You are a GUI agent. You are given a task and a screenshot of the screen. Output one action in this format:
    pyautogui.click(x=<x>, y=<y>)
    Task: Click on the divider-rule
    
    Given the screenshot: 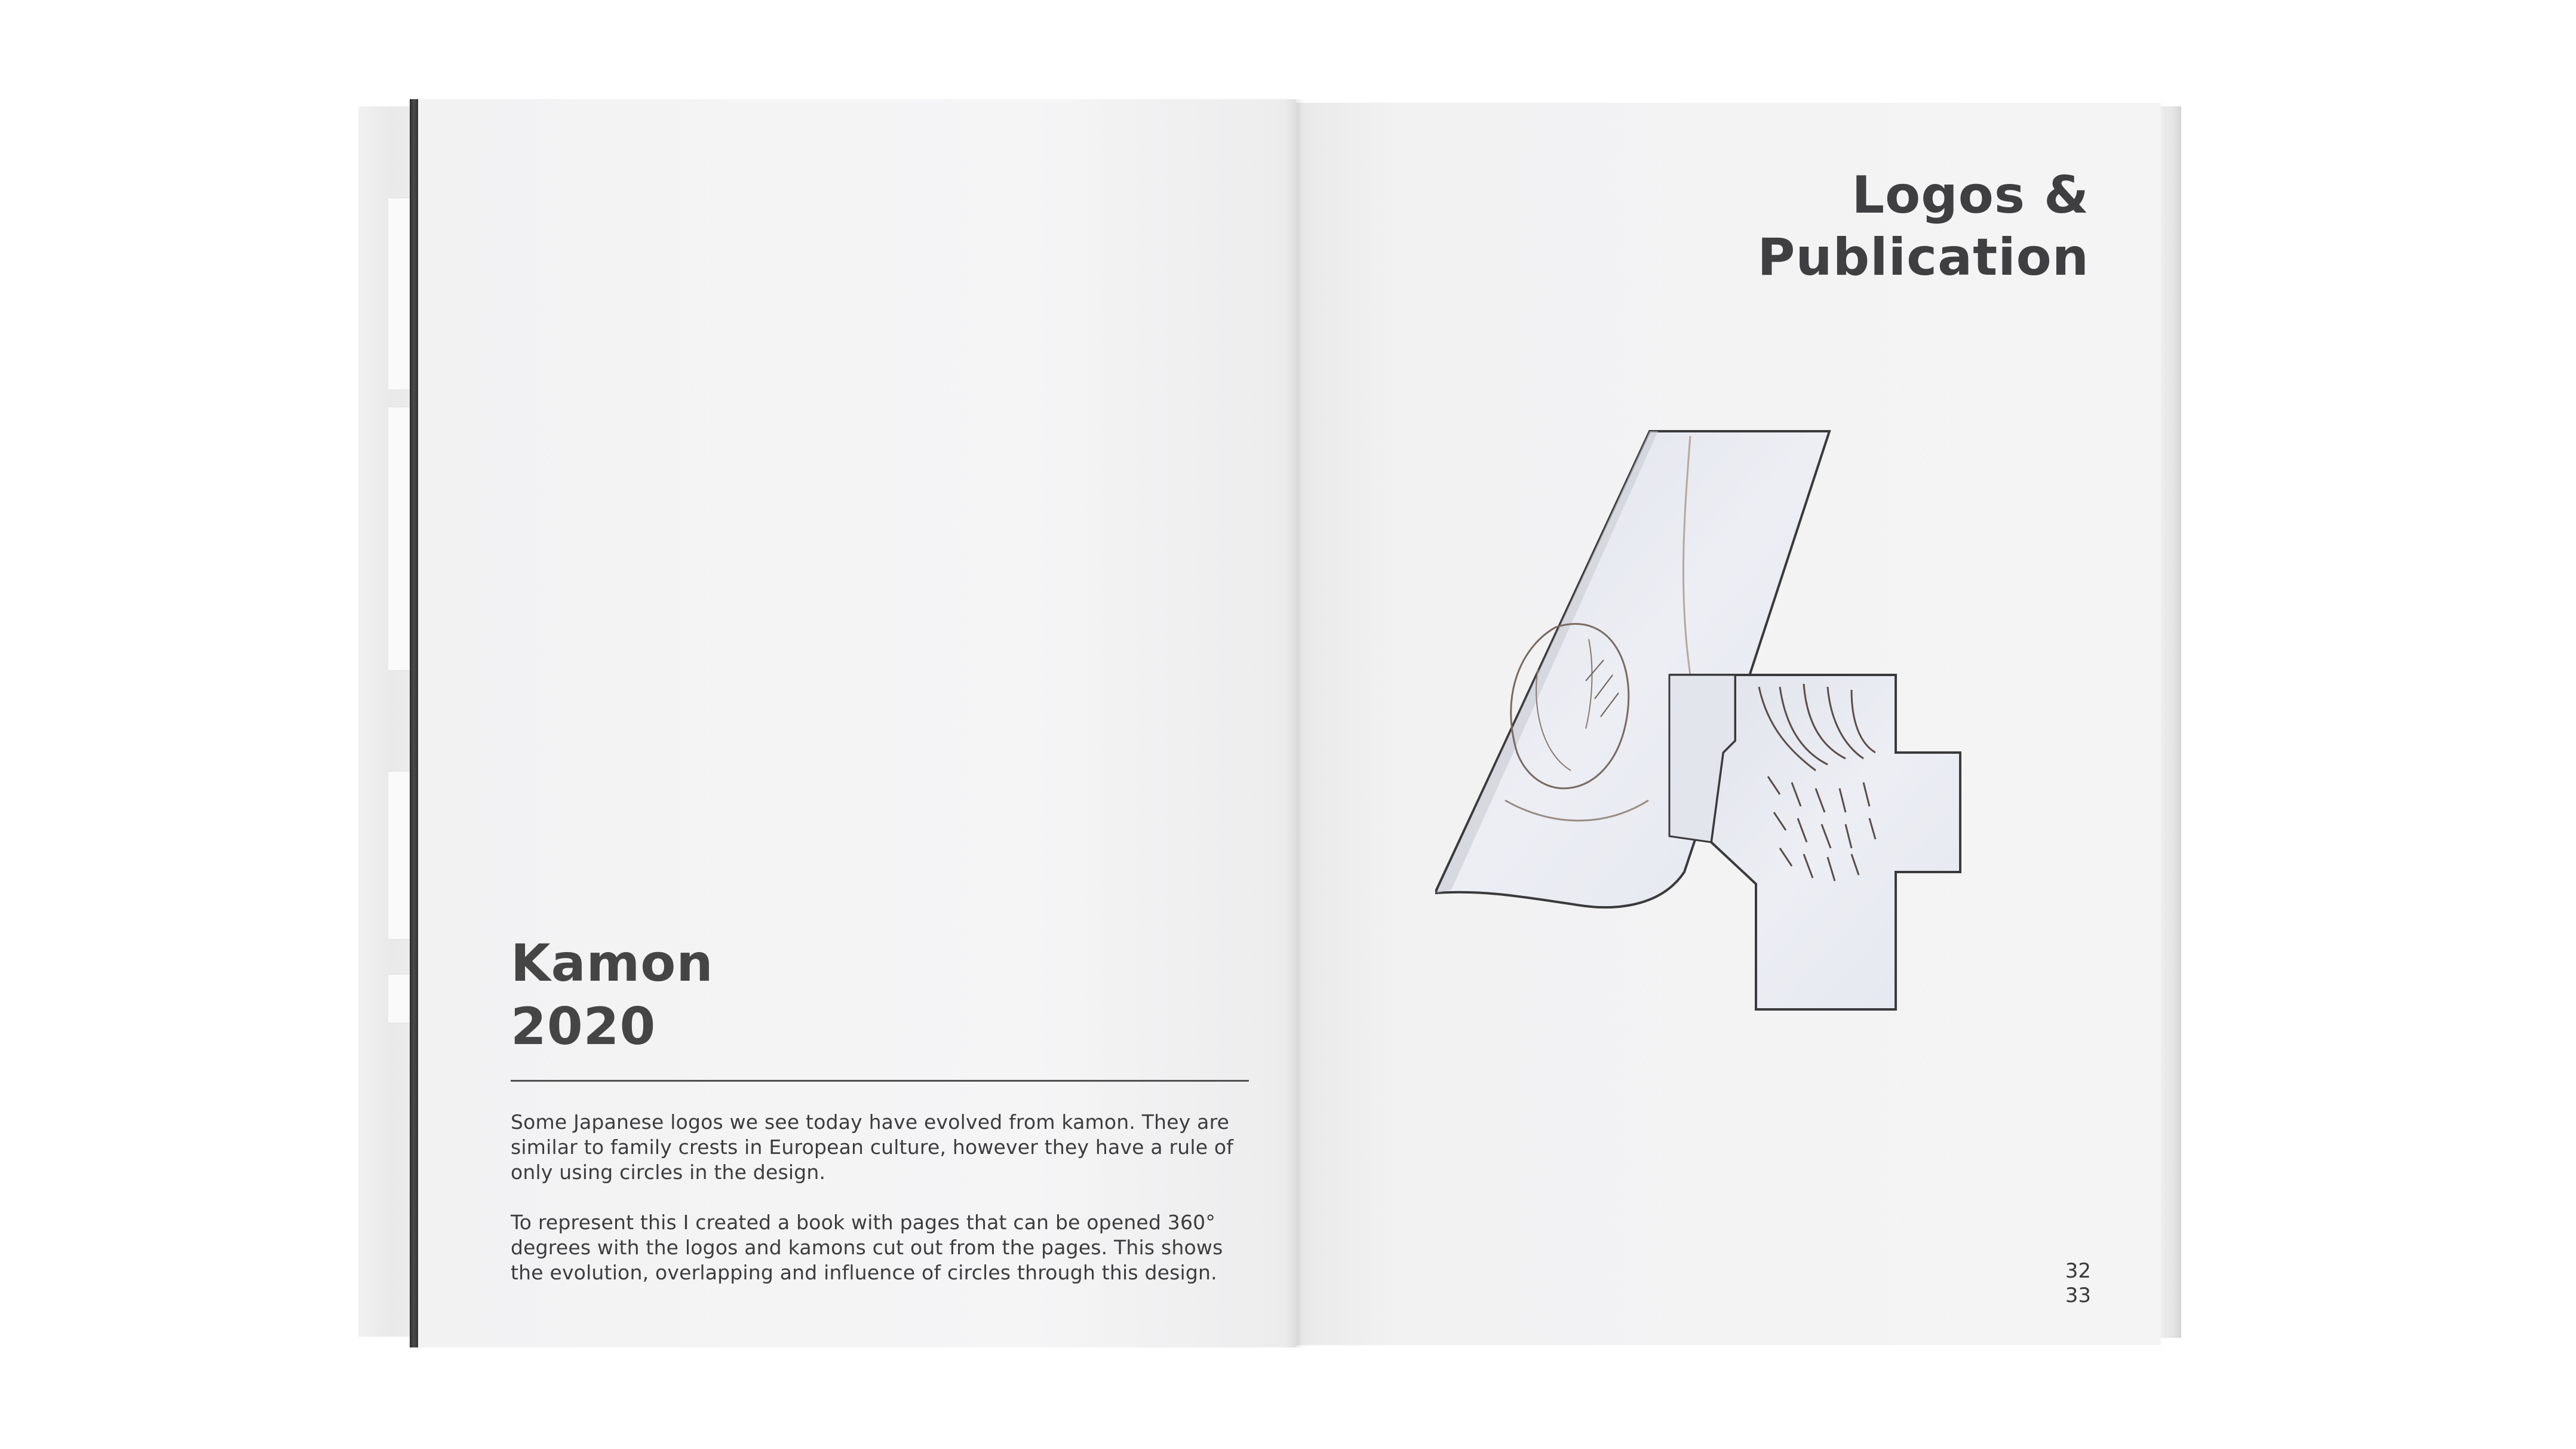 What is the action you would take?
    pyautogui.click(x=880, y=1081)
    